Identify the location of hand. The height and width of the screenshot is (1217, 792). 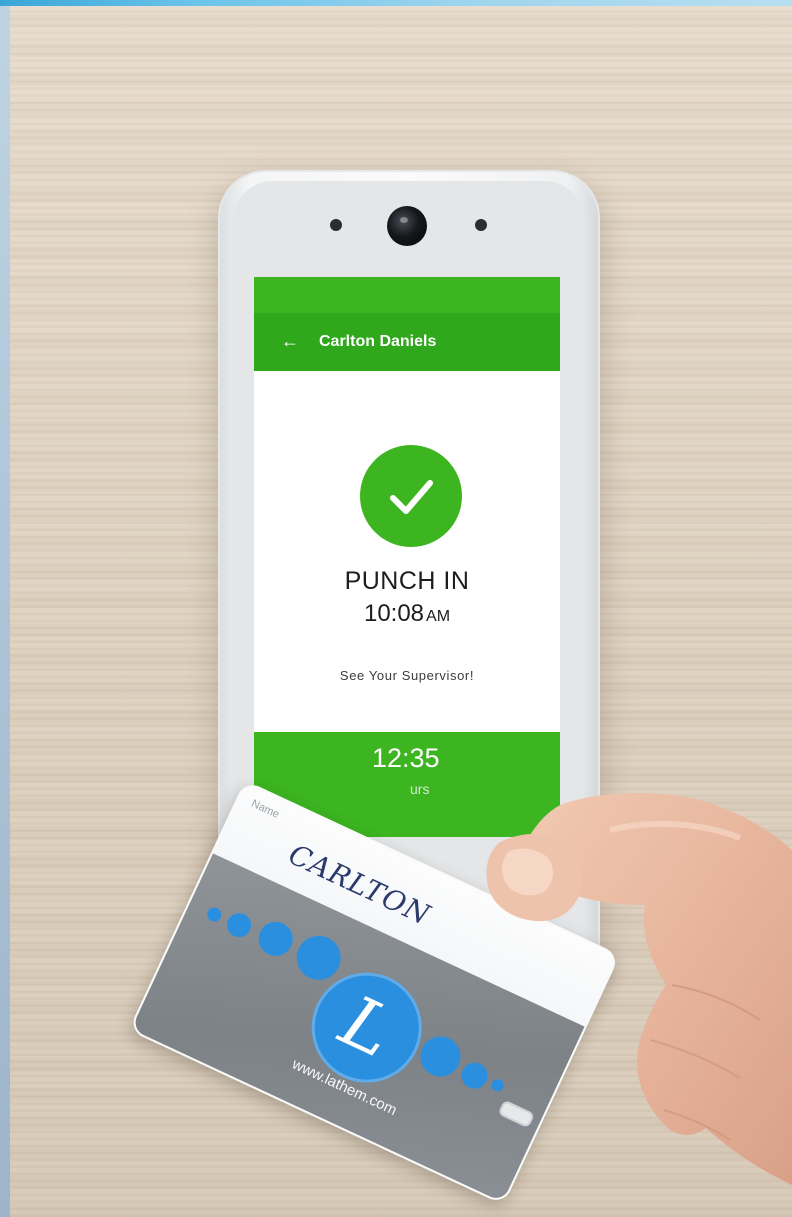
(639, 989).